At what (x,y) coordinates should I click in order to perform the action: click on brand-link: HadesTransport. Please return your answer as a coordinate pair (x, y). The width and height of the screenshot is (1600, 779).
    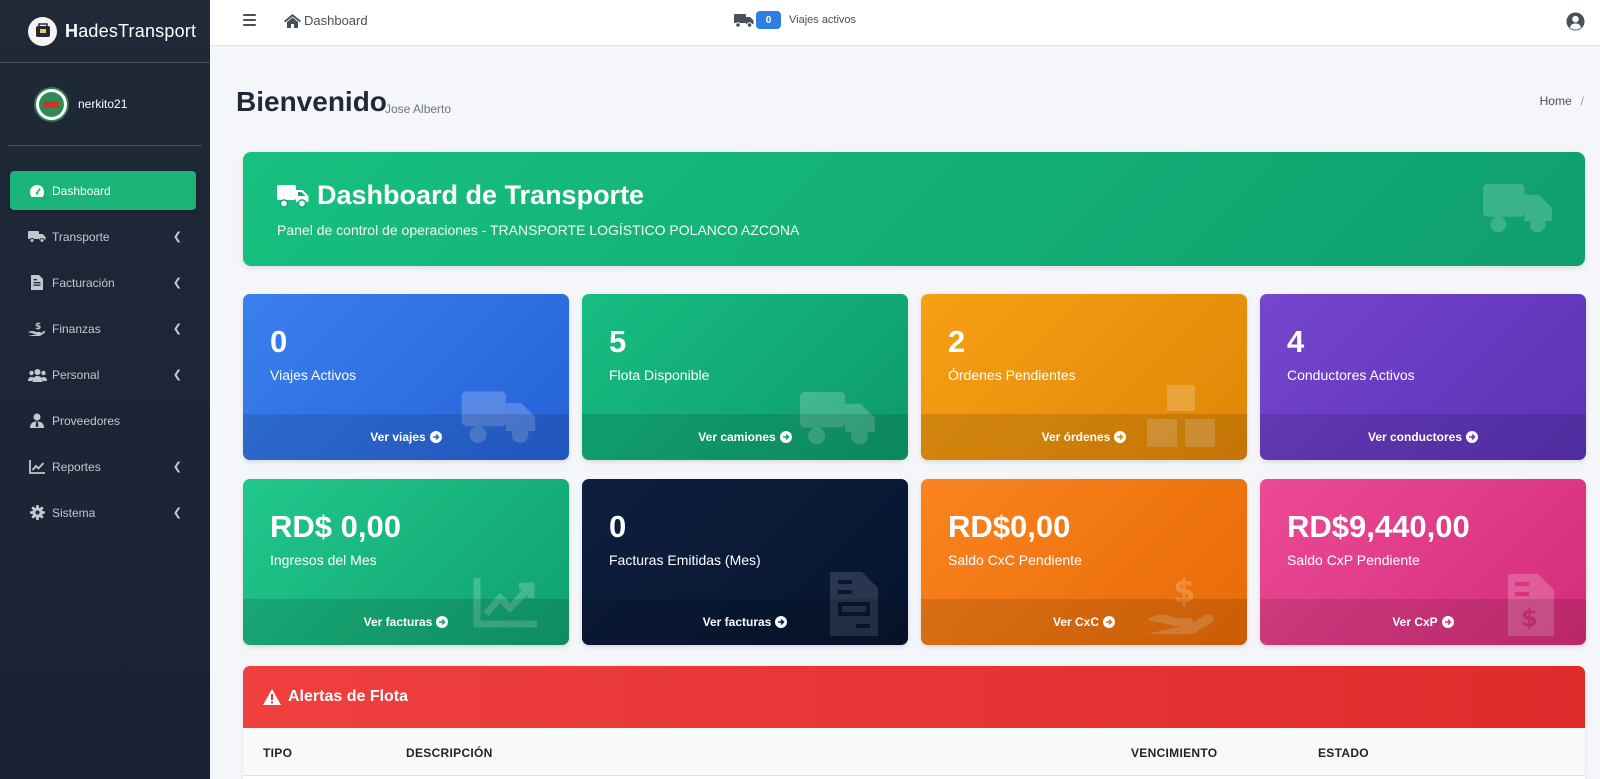
    Looking at the image, I should click on (105, 31).